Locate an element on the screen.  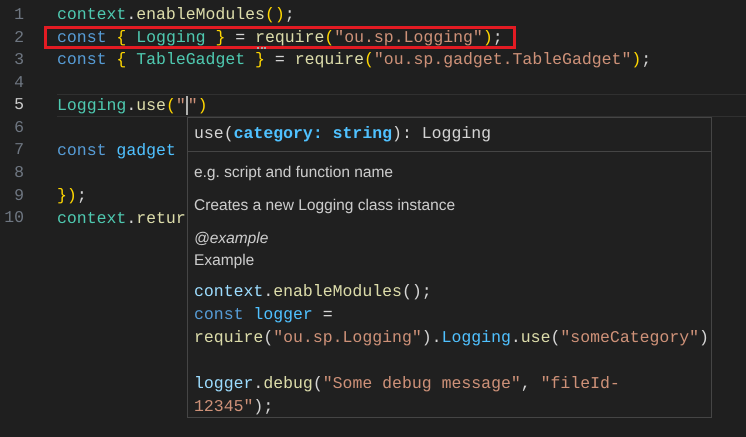
line-number: 6 is located at coordinates (18, 127).